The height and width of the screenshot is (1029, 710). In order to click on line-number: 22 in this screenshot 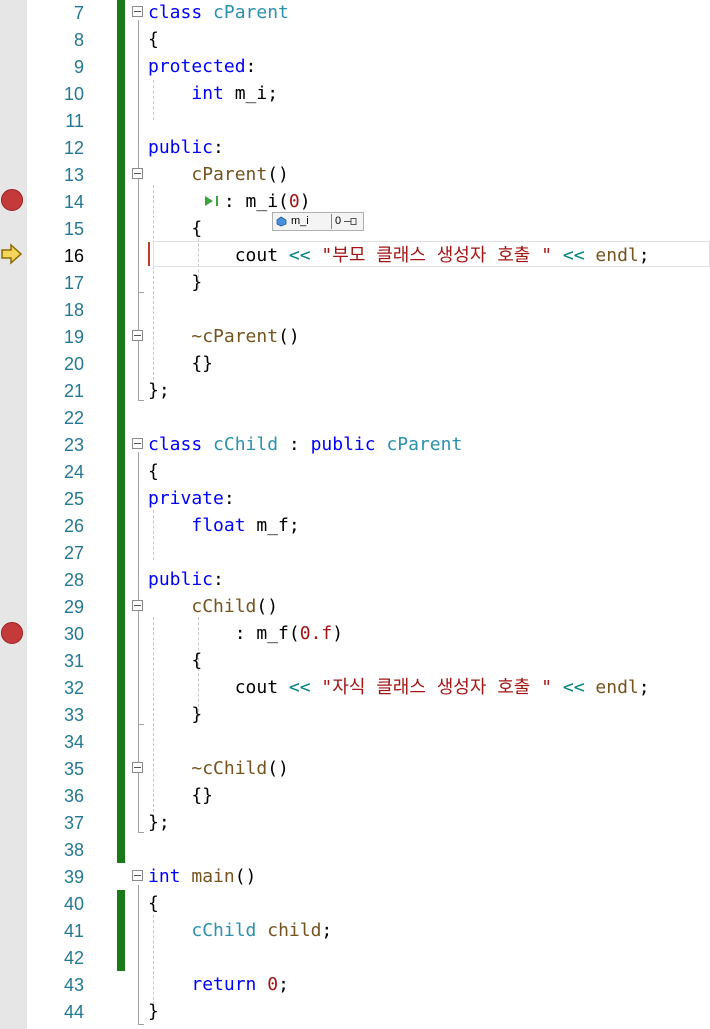, I will do `click(73, 418)`.